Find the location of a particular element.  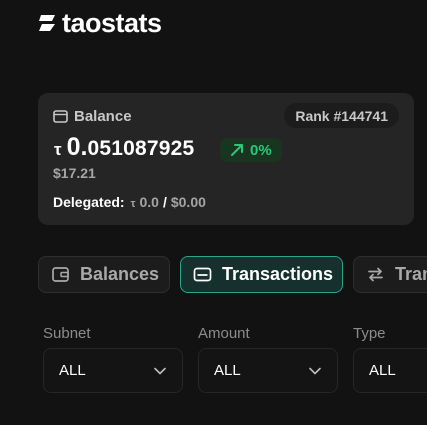

tab-transactions: Transactions is located at coordinates (261, 274).